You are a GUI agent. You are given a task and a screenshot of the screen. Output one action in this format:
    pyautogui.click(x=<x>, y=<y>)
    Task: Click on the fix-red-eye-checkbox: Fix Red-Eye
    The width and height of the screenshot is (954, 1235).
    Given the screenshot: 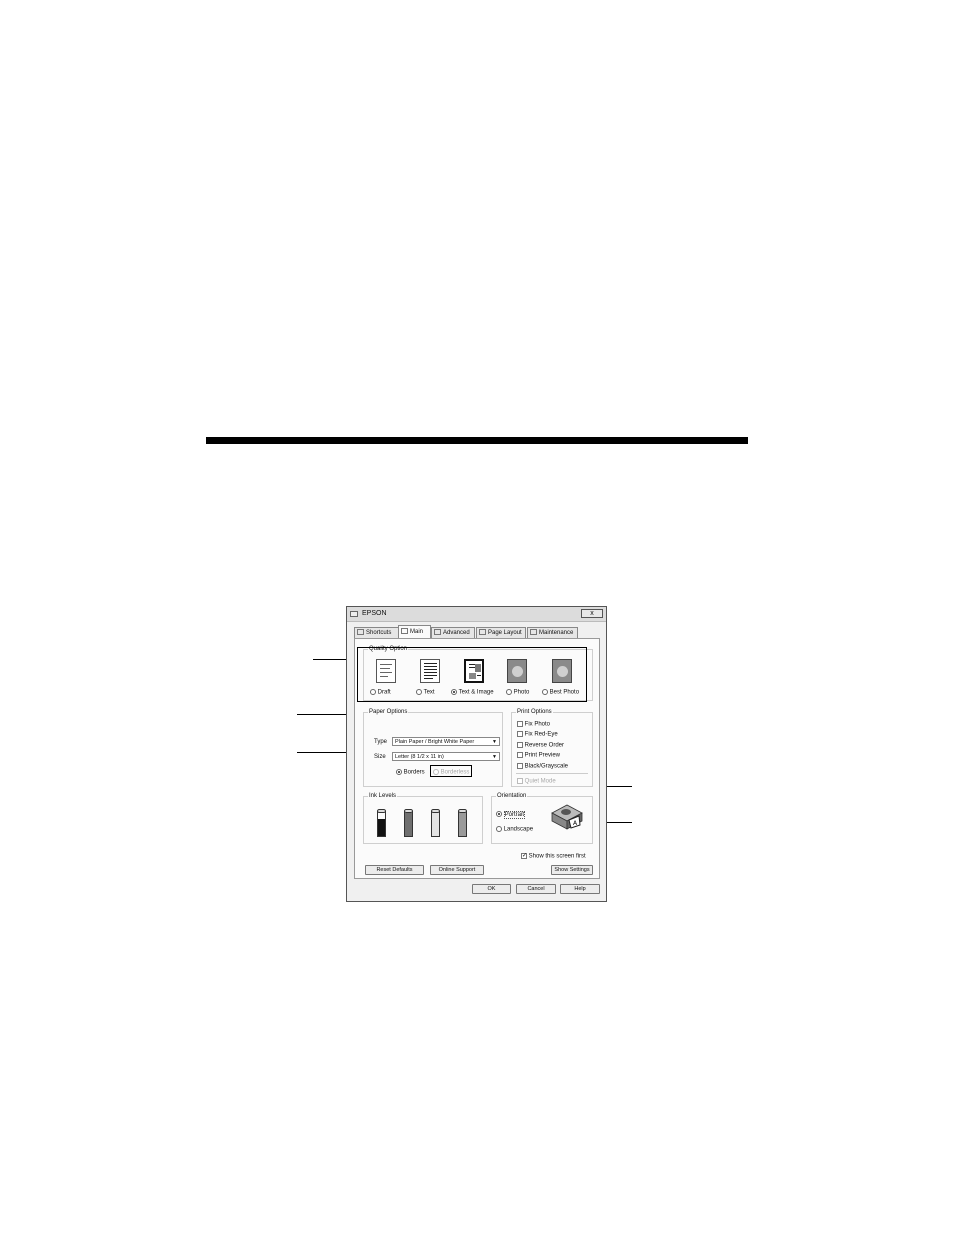 What is the action you would take?
    pyautogui.click(x=537, y=734)
    